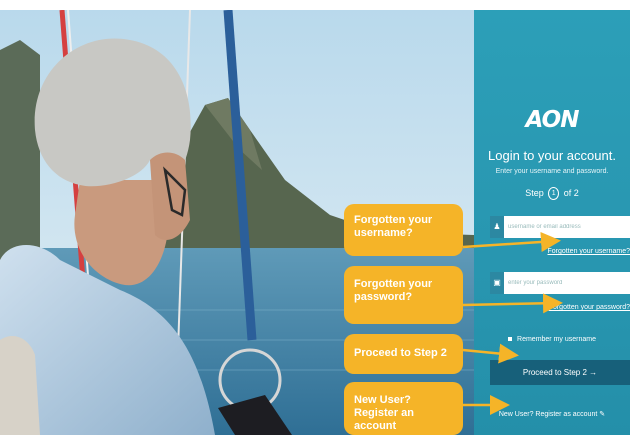 The width and height of the screenshot is (630, 435). What do you see at coordinates (403, 295) in the screenshot?
I see `callout-forgot-password: Forgotten your password?` at bounding box center [403, 295].